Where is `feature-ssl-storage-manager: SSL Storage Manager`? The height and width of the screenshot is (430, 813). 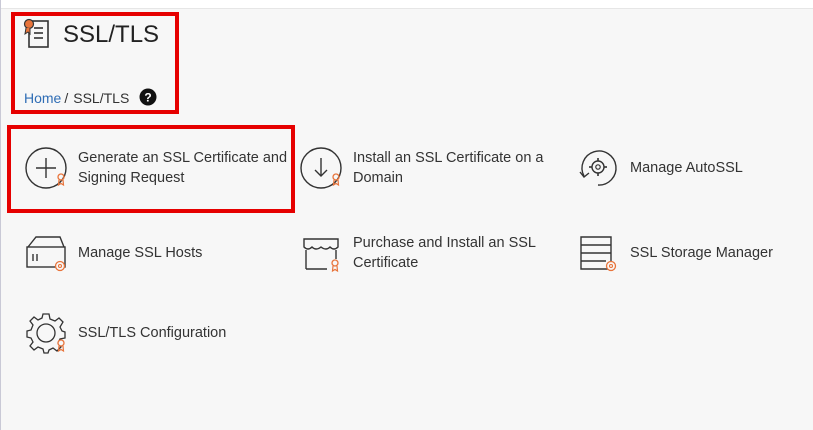 feature-ssl-storage-manager: SSL Storage Manager is located at coordinates (674, 253).